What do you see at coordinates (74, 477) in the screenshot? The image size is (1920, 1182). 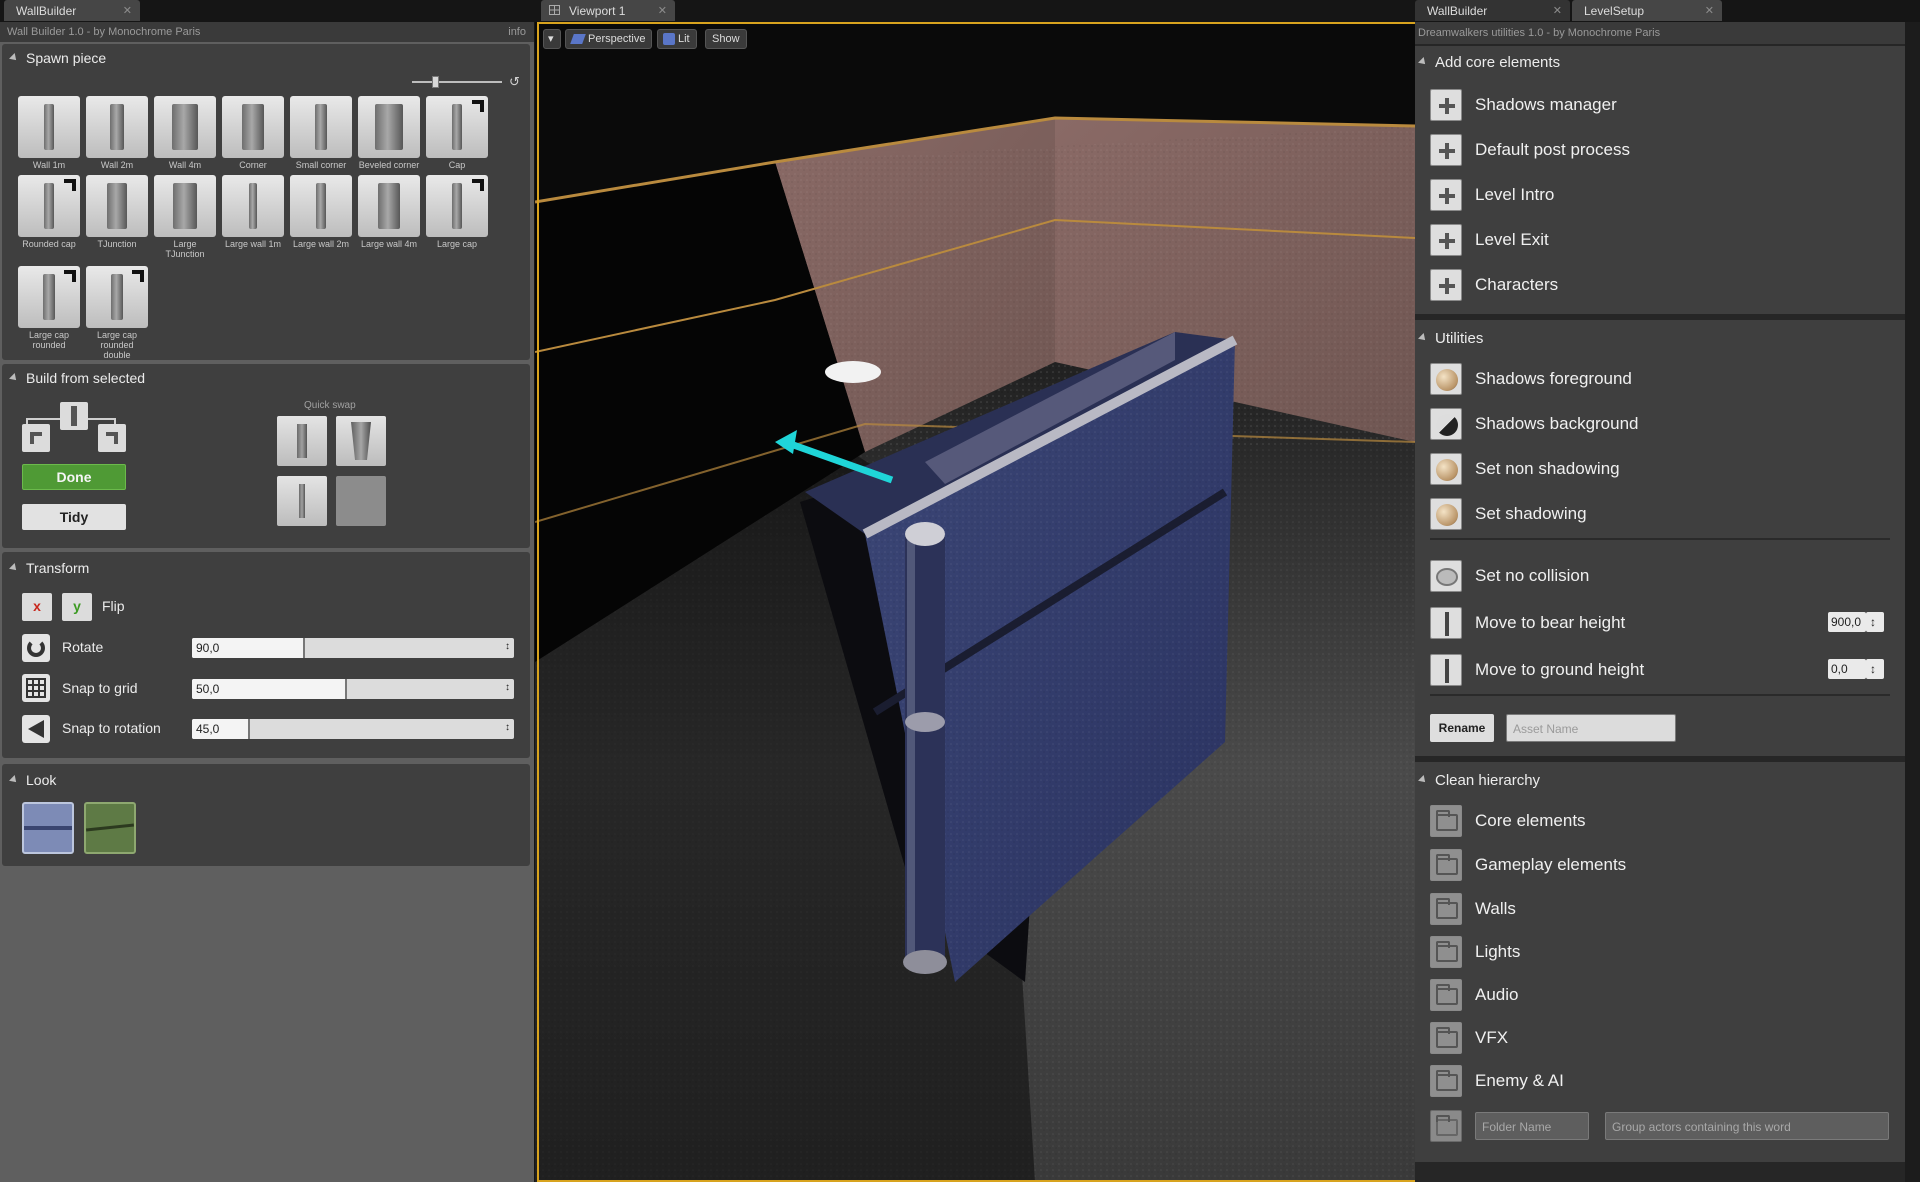 I see `done-button: Done` at bounding box center [74, 477].